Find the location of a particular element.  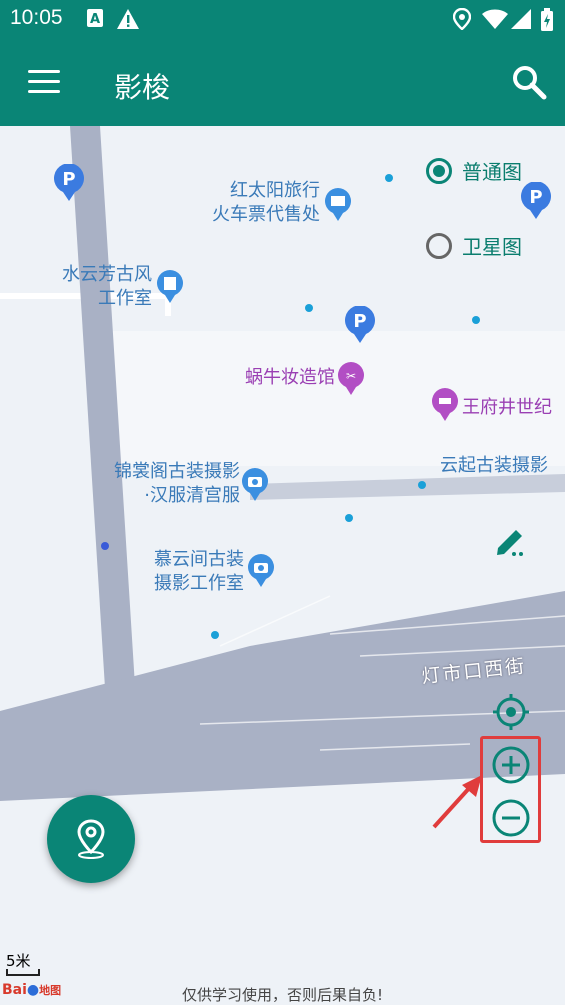

disclaimer-text: 仅供学习使用，否则后果自负! is located at coordinates (282, 995).